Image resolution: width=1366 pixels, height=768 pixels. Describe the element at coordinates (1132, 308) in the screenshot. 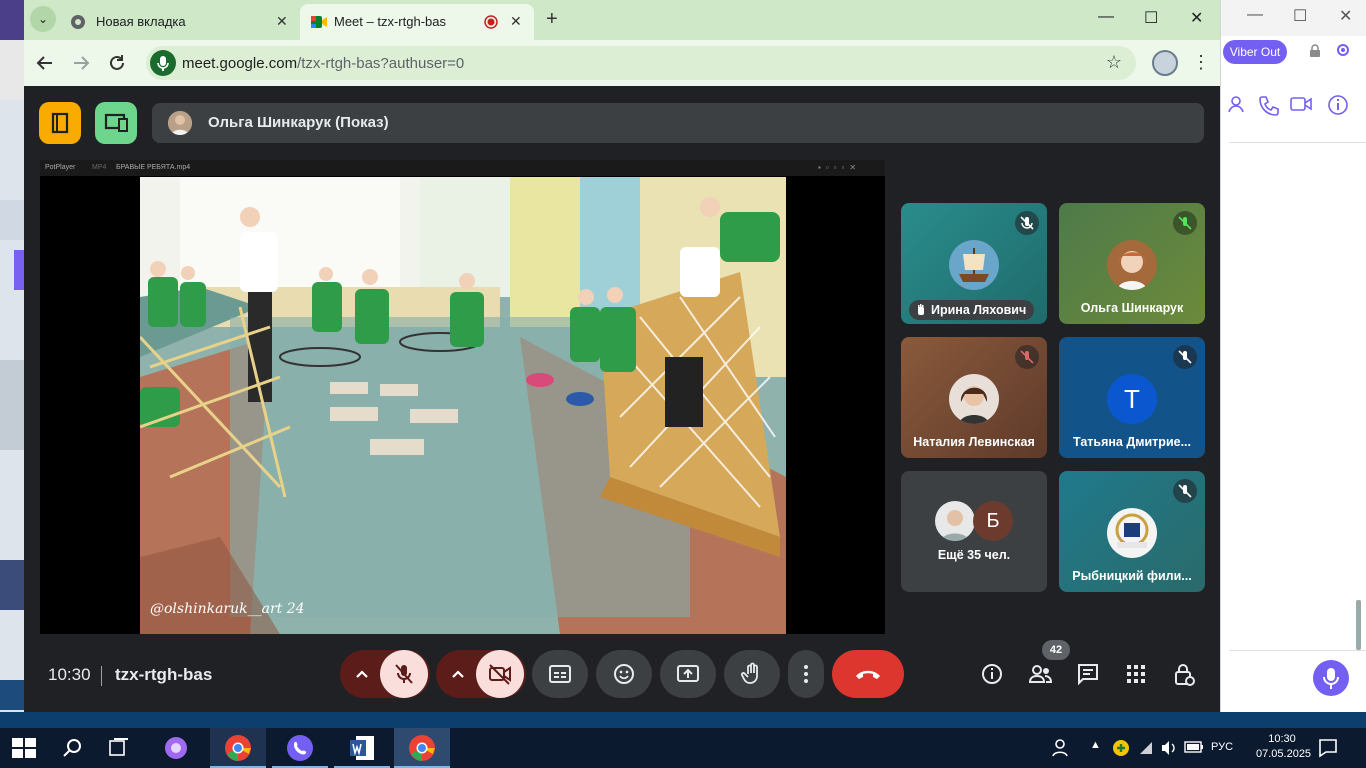

I see `participant-name: Ольга Шинкарук` at that location.